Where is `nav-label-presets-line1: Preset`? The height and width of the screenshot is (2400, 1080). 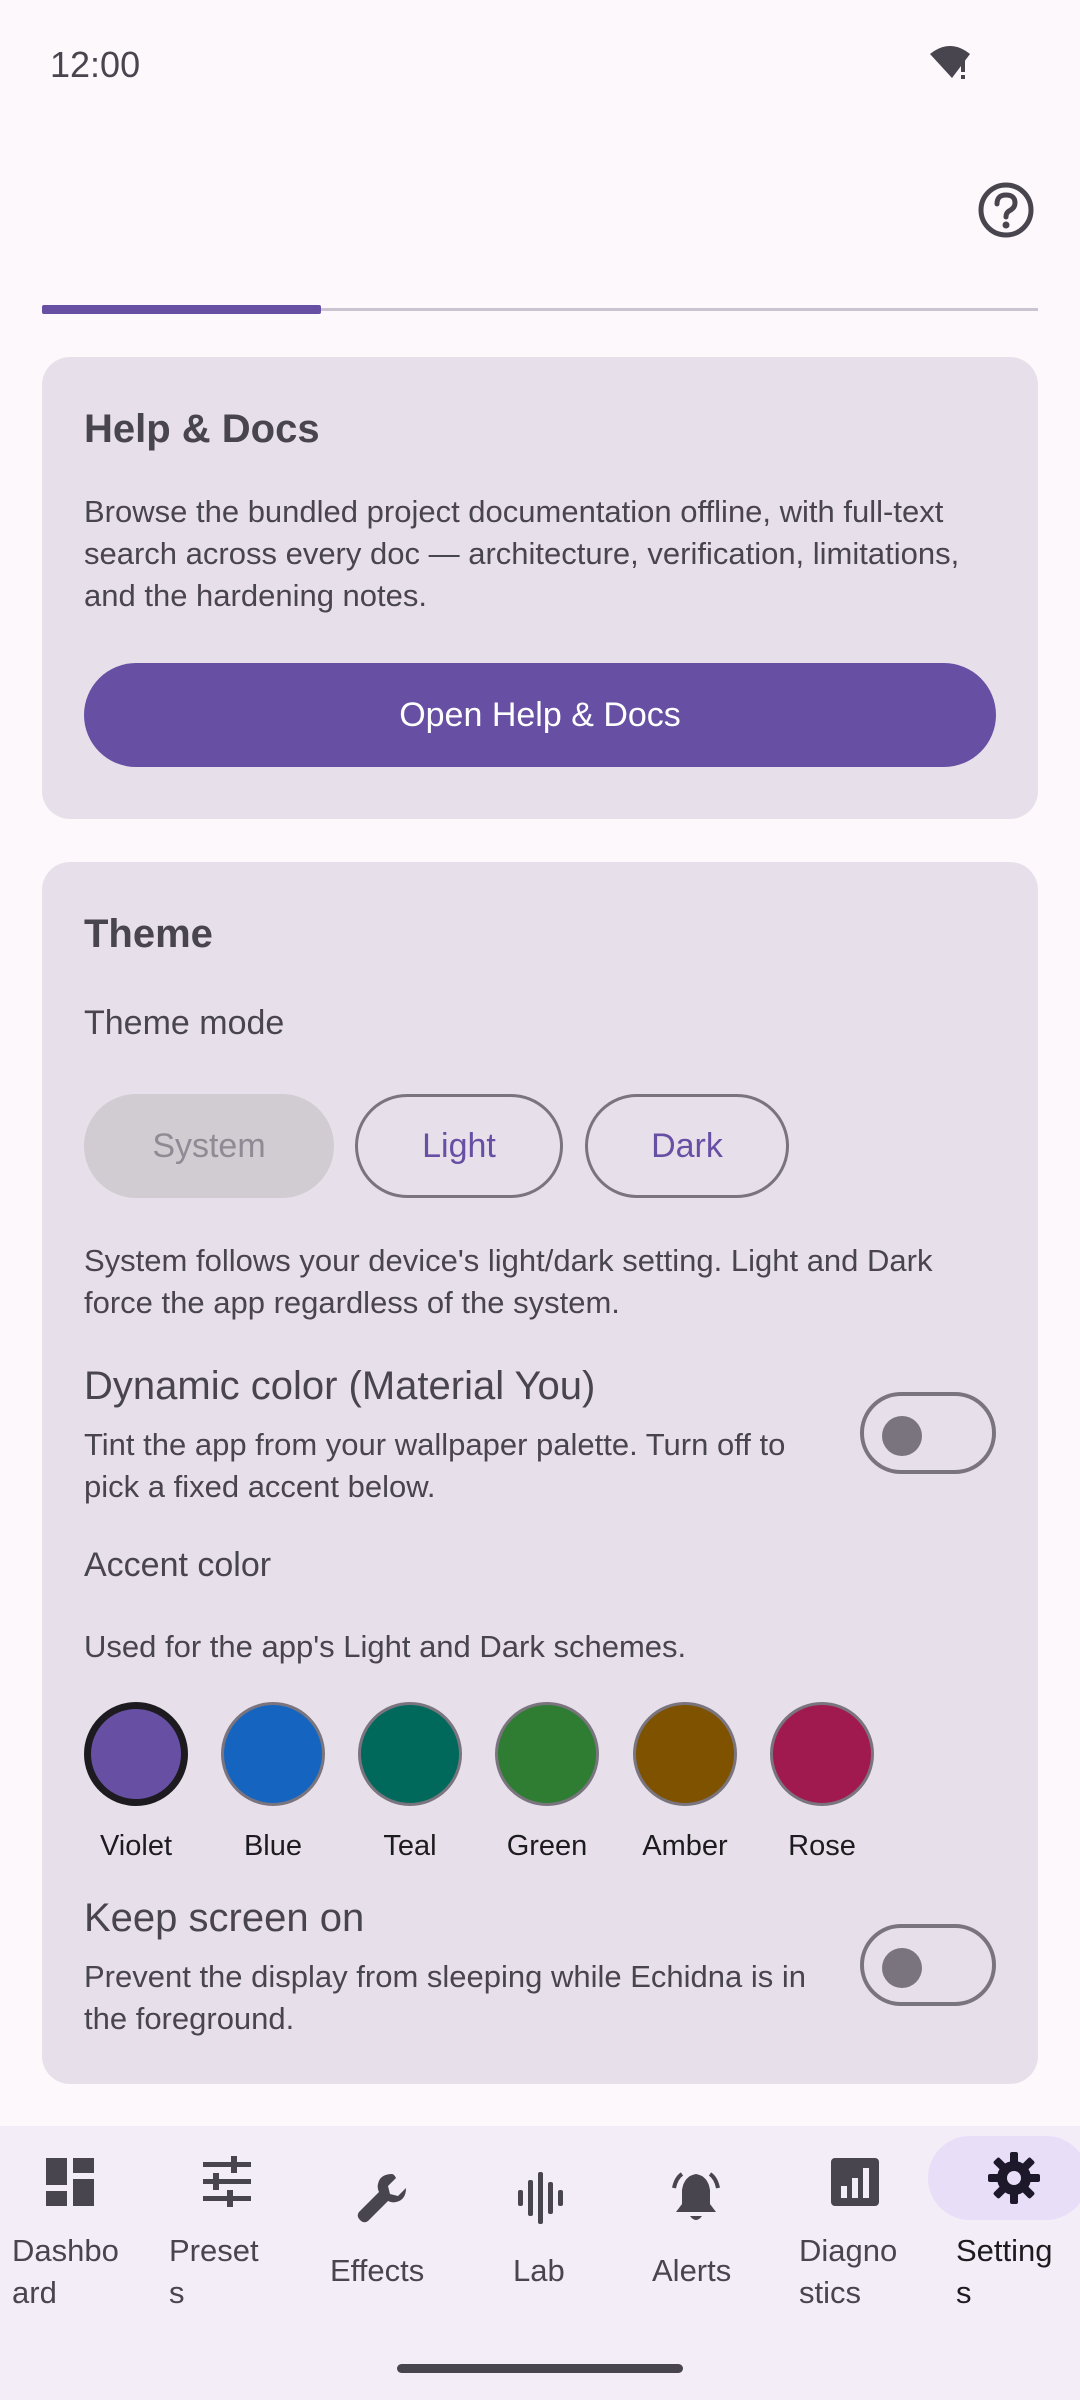 nav-label-presets-line1: Preset is located at coordinates (214, 2250).